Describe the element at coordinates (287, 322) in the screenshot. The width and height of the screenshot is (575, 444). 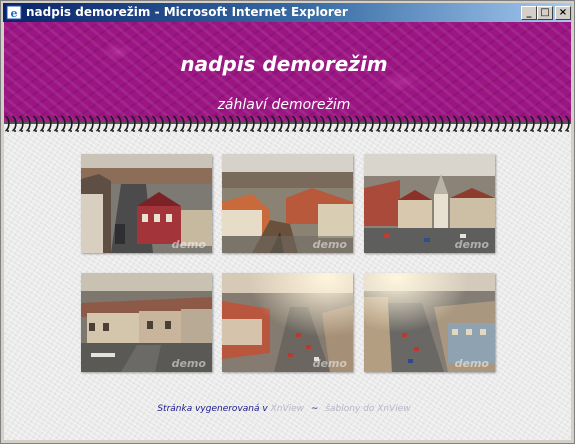
I see `photo-thumbnail-5: demo` at that location.